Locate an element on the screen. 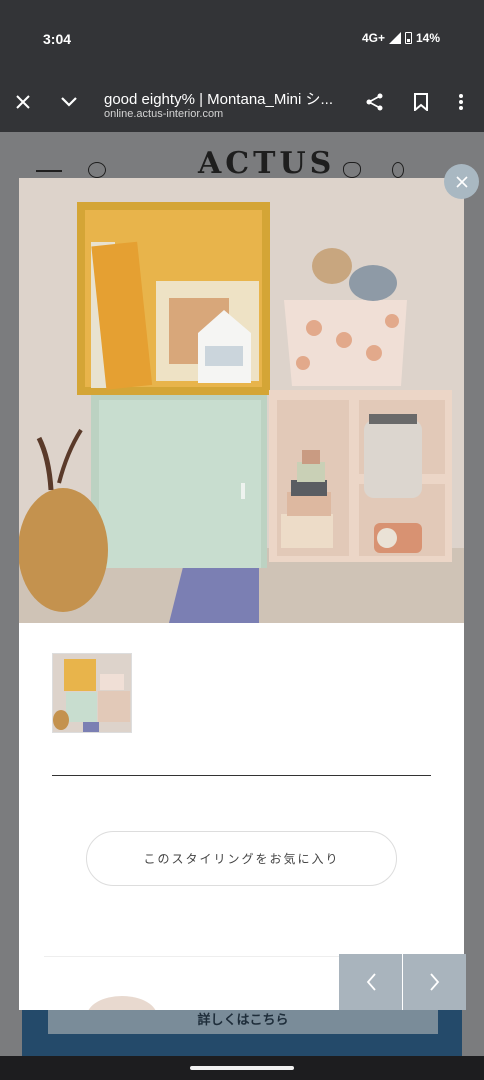 The height and width of the screenshot is (1080, 484). chevron-right-icon is located at coordinates (434, 982).